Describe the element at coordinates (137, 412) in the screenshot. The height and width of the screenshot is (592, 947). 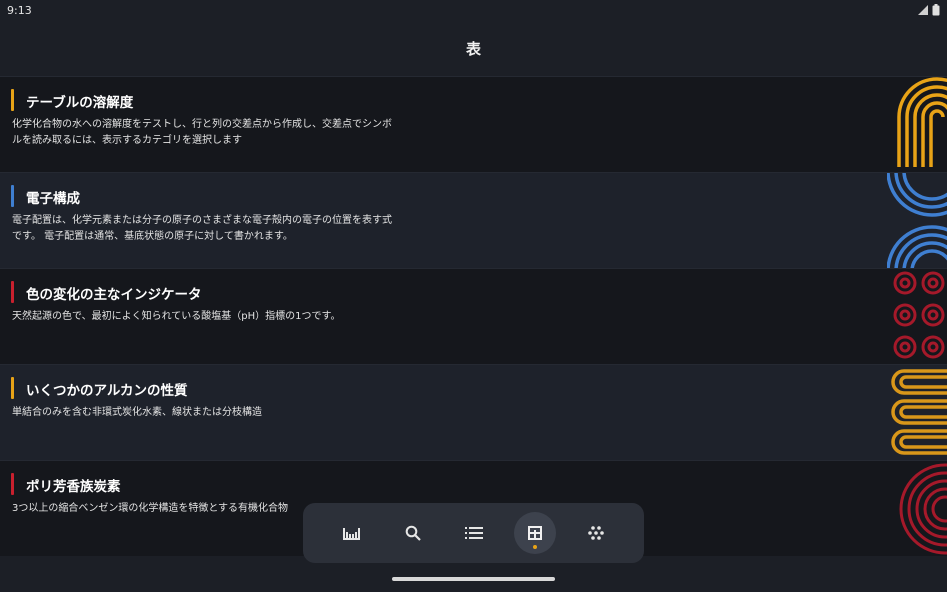
I see `list-item-description: 単結合のみを含む非環式炭化水素、線状または分枝構造` at that location.